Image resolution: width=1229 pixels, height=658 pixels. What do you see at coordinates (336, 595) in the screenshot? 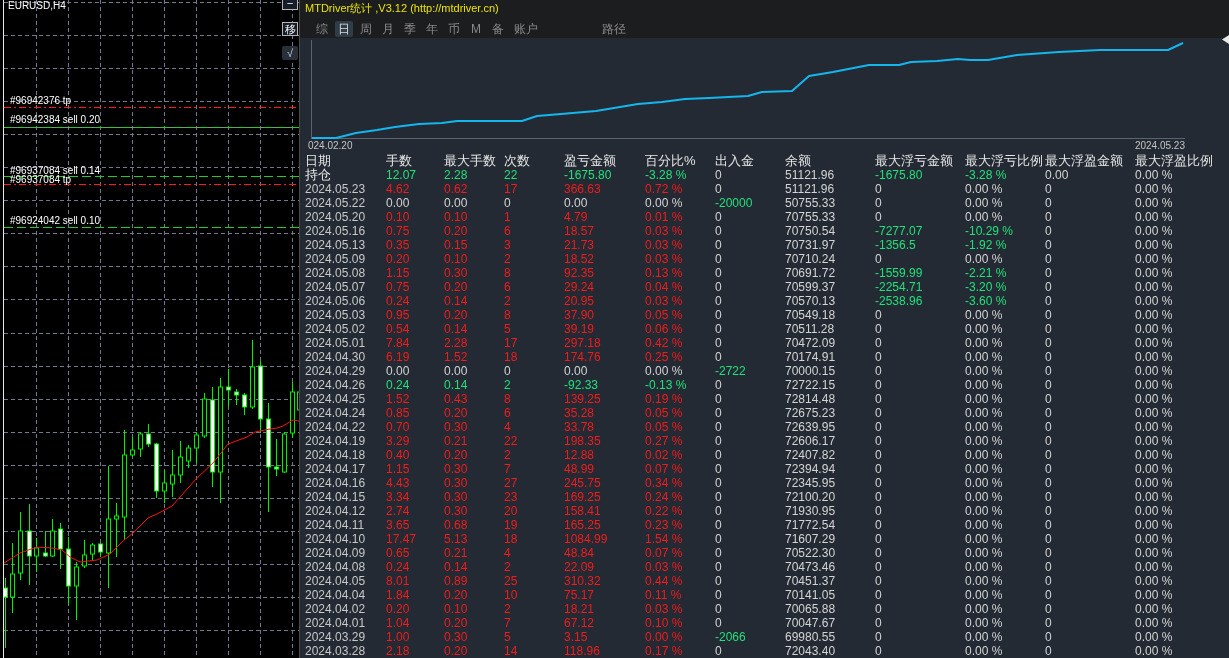
I see `table-cell-text: 2024.04.04` at bounding box center [336, 595].